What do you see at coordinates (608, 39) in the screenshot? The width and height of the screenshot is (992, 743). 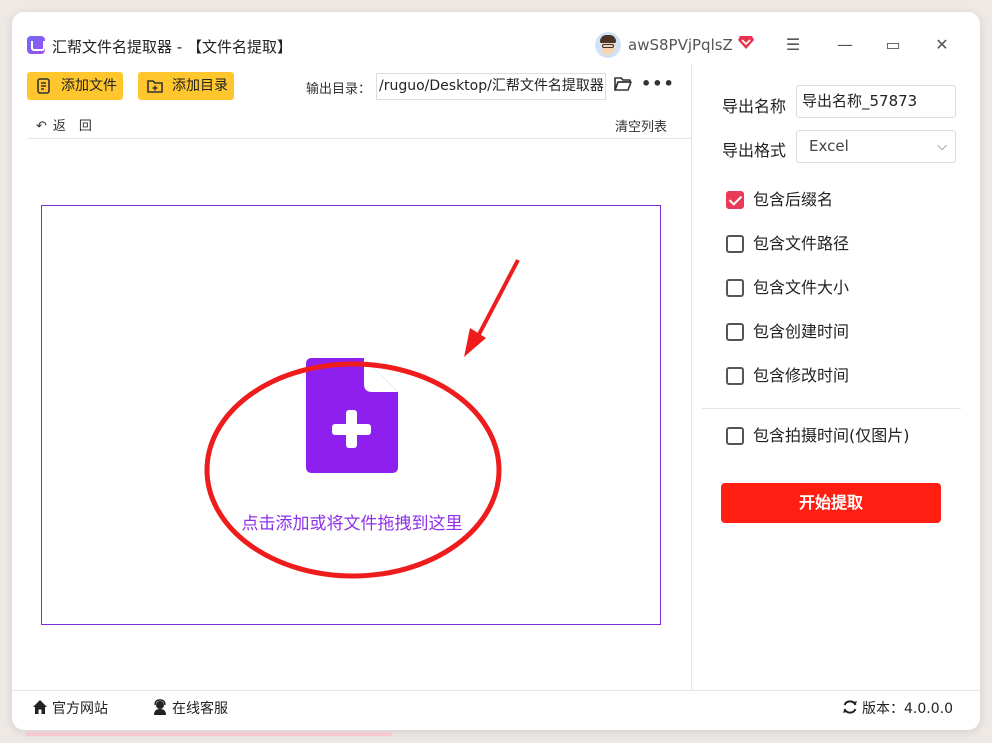 I see `avatar-hair` at bounding box center [608, 39].